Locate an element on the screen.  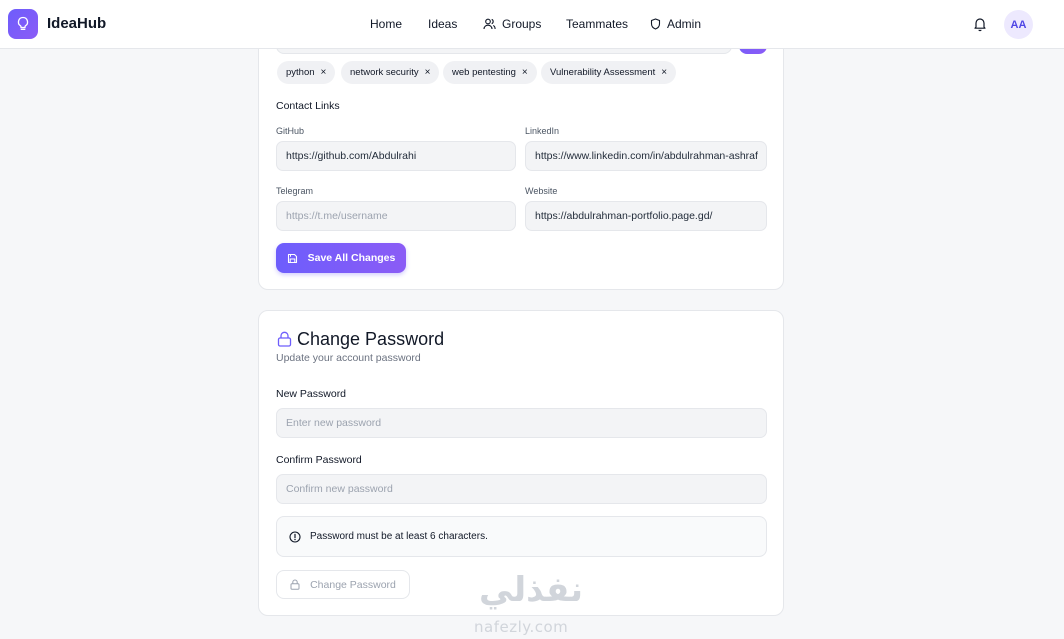
confirm-password-input: Confirm new password is located at coordinates (521, 489).